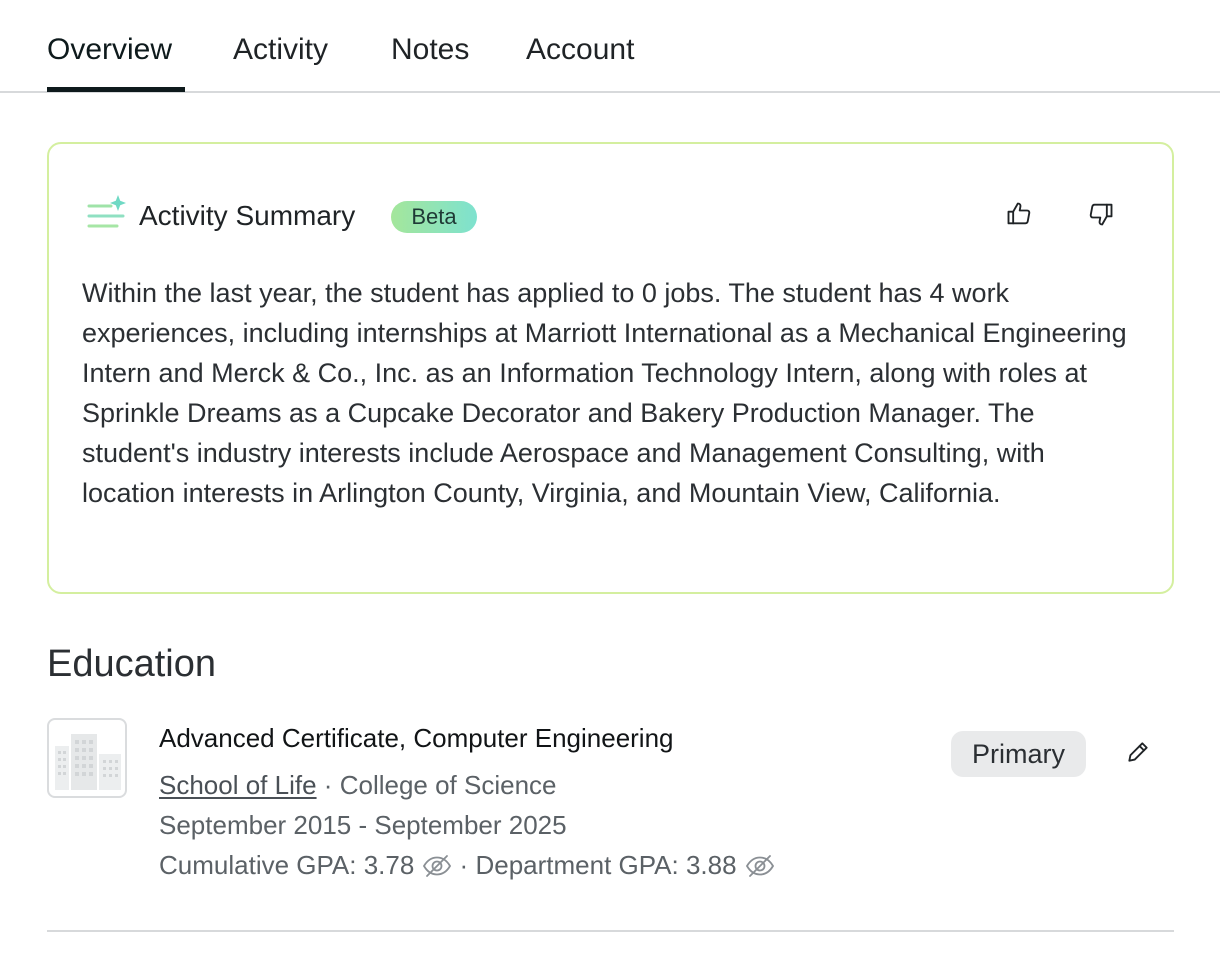 The image size is (1220, 976). I want to click on tab-activity: Activity, so click(280, 50).